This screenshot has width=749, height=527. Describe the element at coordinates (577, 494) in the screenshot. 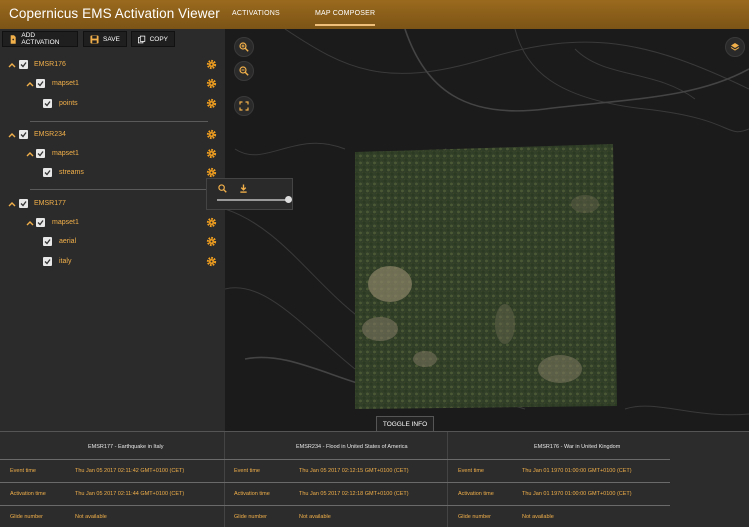

I see `activation-time-value: Thu Jan 01 1970 01:00:00 GMT+0100 (CET)` at that location.